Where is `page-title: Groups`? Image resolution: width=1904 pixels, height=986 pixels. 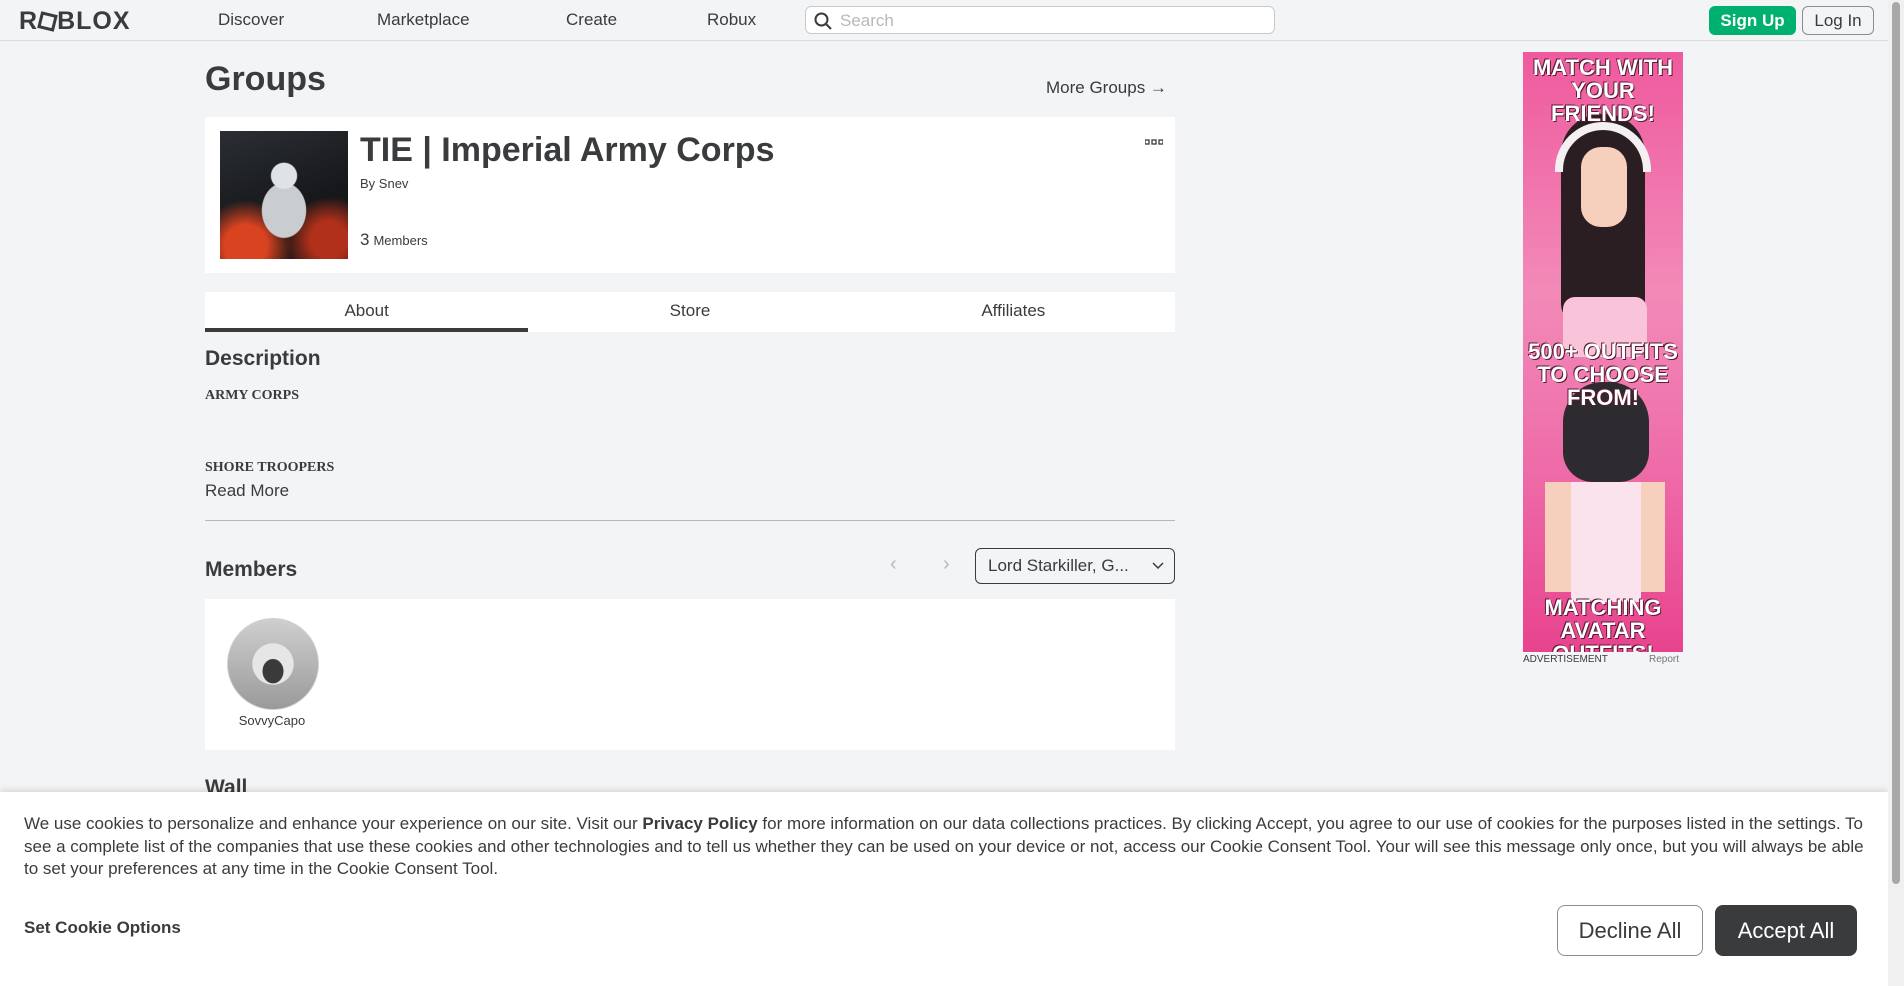
page-title: Groups is located at coordinates (265, 79).